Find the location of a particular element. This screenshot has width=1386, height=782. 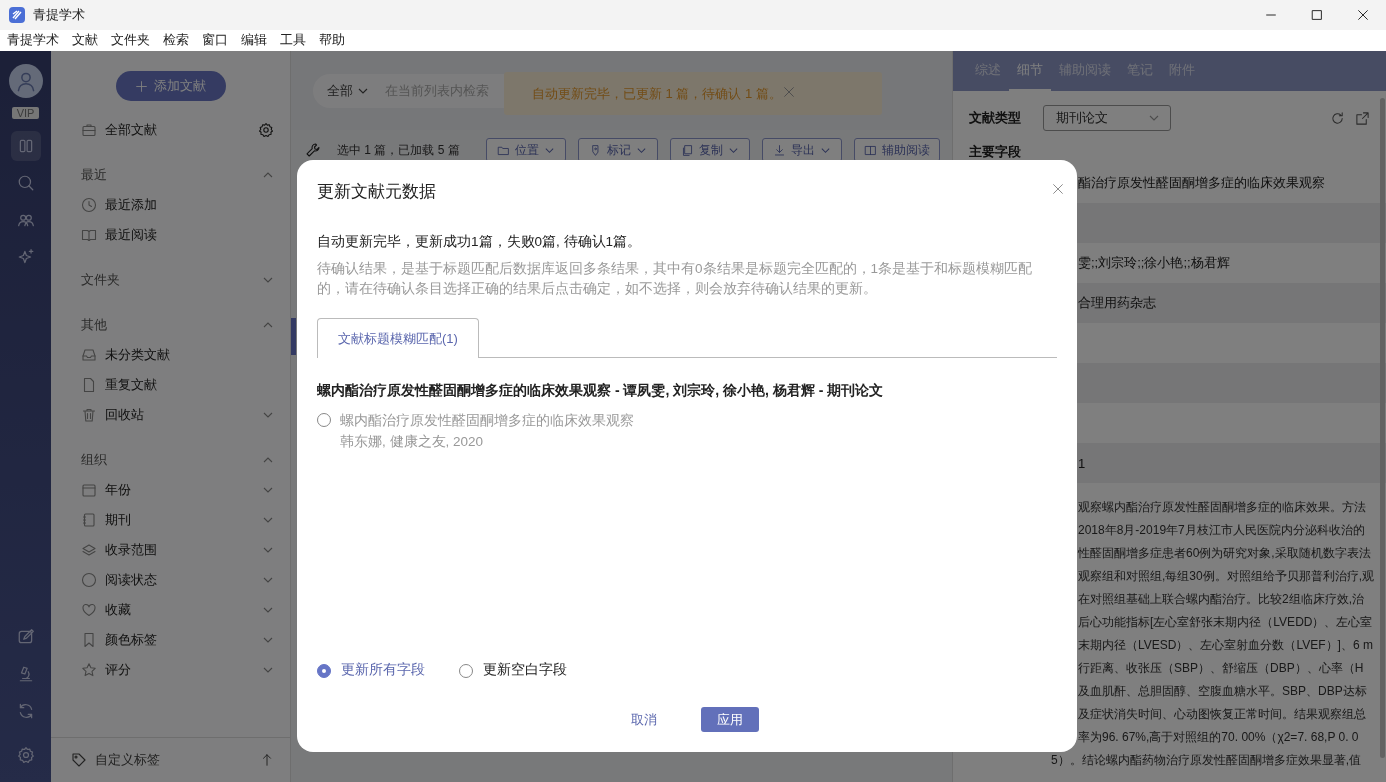

abstract-line: 5）。结论螺内酯药物治疗原发性醛固酮增多症效果显著,值 is located at coordinates (1206, 760).